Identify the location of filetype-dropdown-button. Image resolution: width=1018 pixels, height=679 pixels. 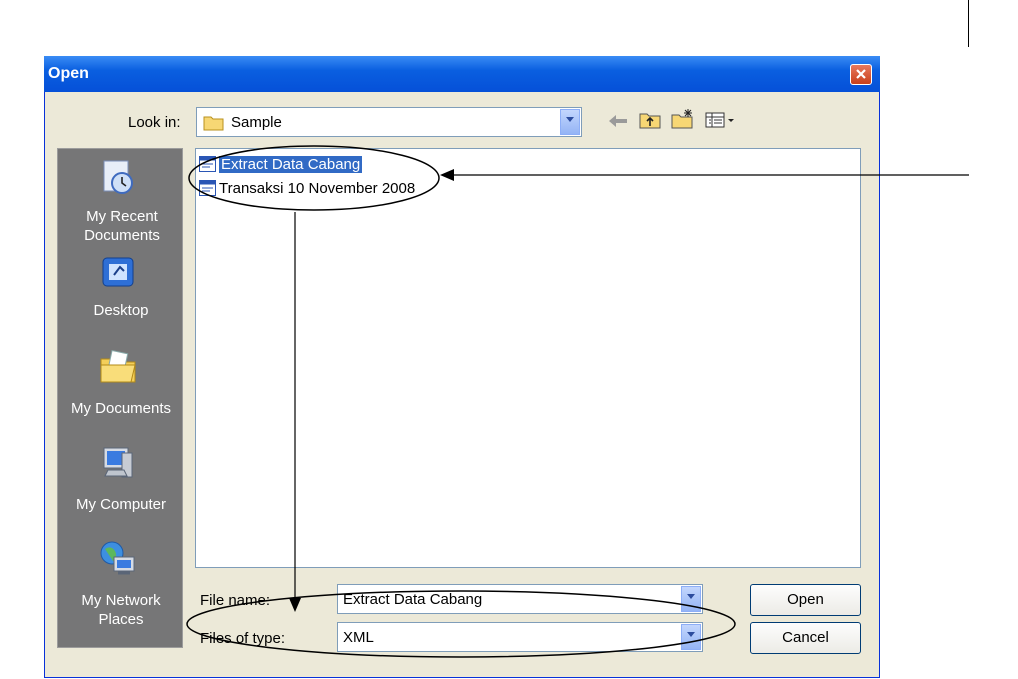
(691, 637).